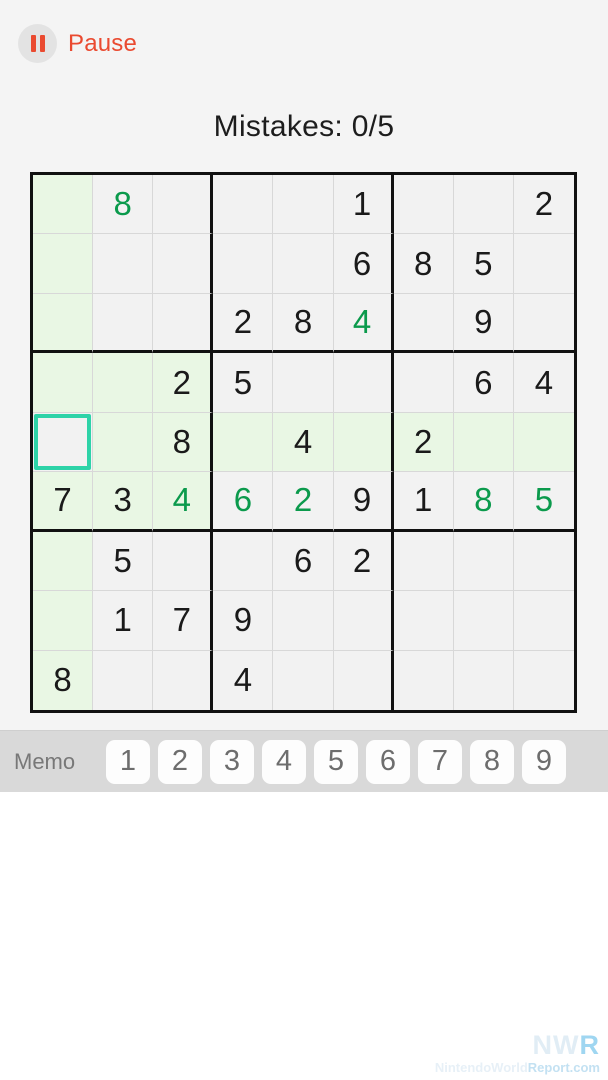 Image resolution: width=608 pixels, height=1080 pixels. I want to click on sudoku-cell-r8c5, so click(303, 621).